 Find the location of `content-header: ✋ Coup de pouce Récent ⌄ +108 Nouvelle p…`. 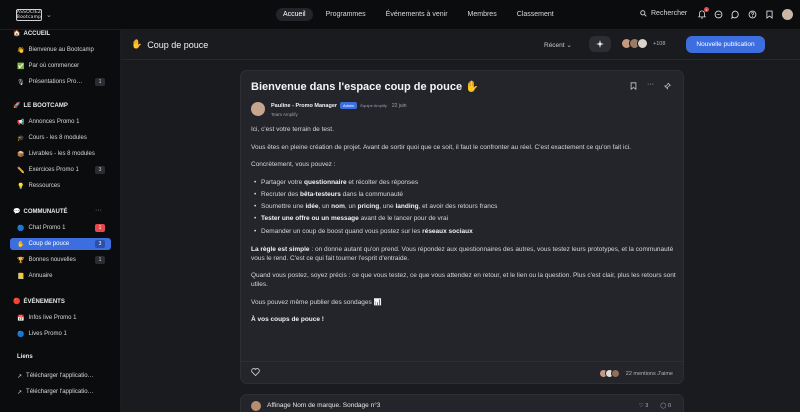

content-header: ✋ Coup de pouce Récent ⌄ +108 Nouvelle p… is located at coordinates (460, 45).